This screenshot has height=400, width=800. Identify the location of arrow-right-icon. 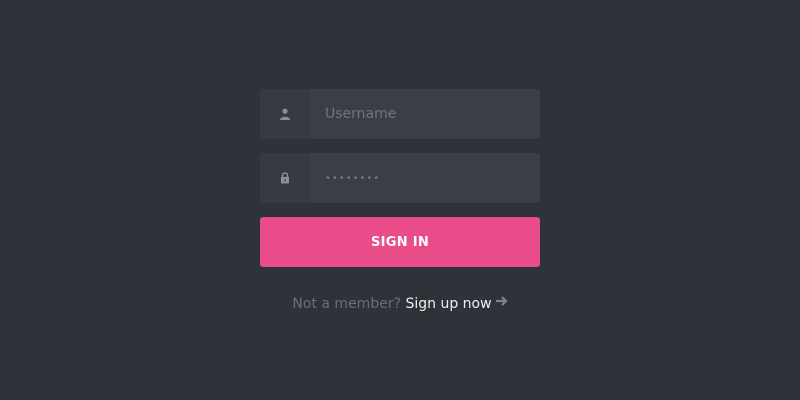
(501, 303).